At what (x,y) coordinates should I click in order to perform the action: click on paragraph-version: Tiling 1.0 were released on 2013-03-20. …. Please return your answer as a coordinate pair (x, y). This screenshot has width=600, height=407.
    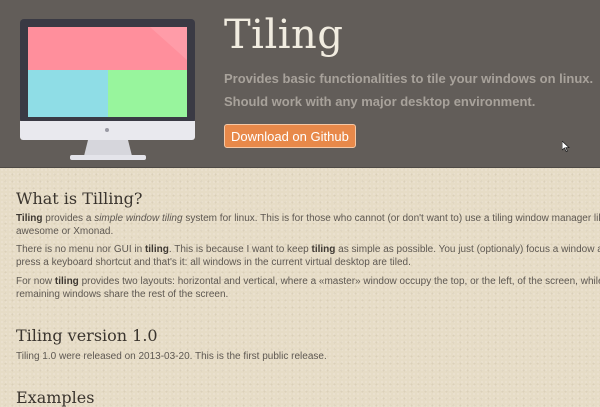
    Looking at the image, I should click on (171, 356).